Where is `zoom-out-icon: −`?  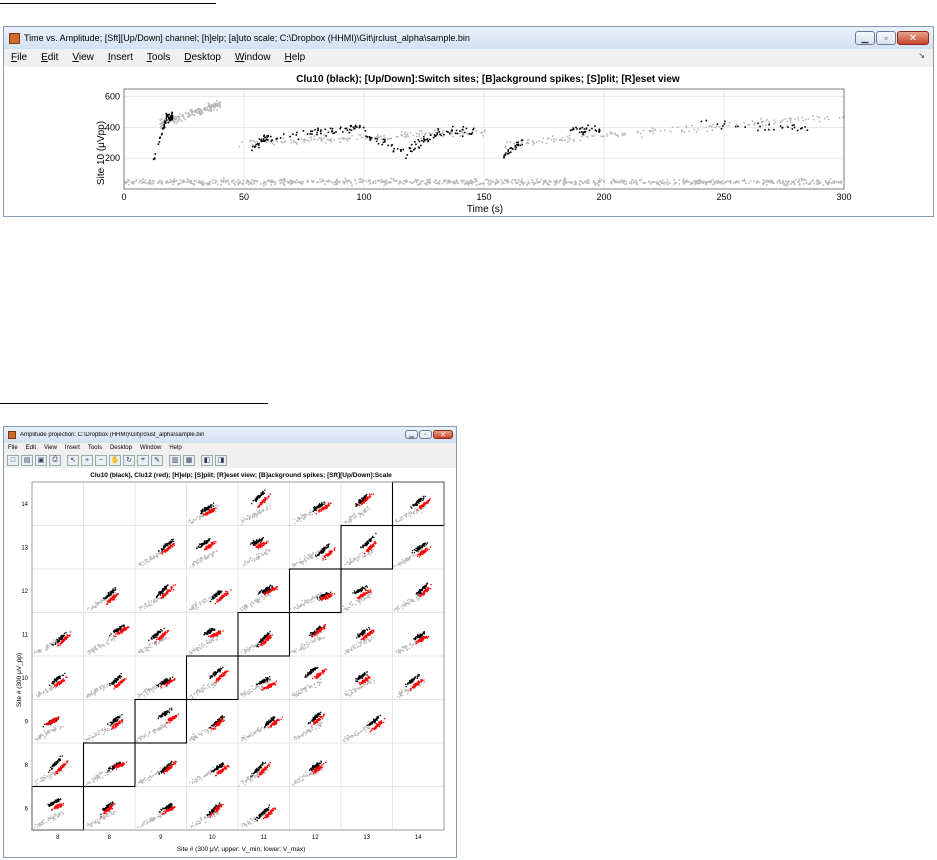 zoom-out-icon: − is located at coordinates (101, 460).